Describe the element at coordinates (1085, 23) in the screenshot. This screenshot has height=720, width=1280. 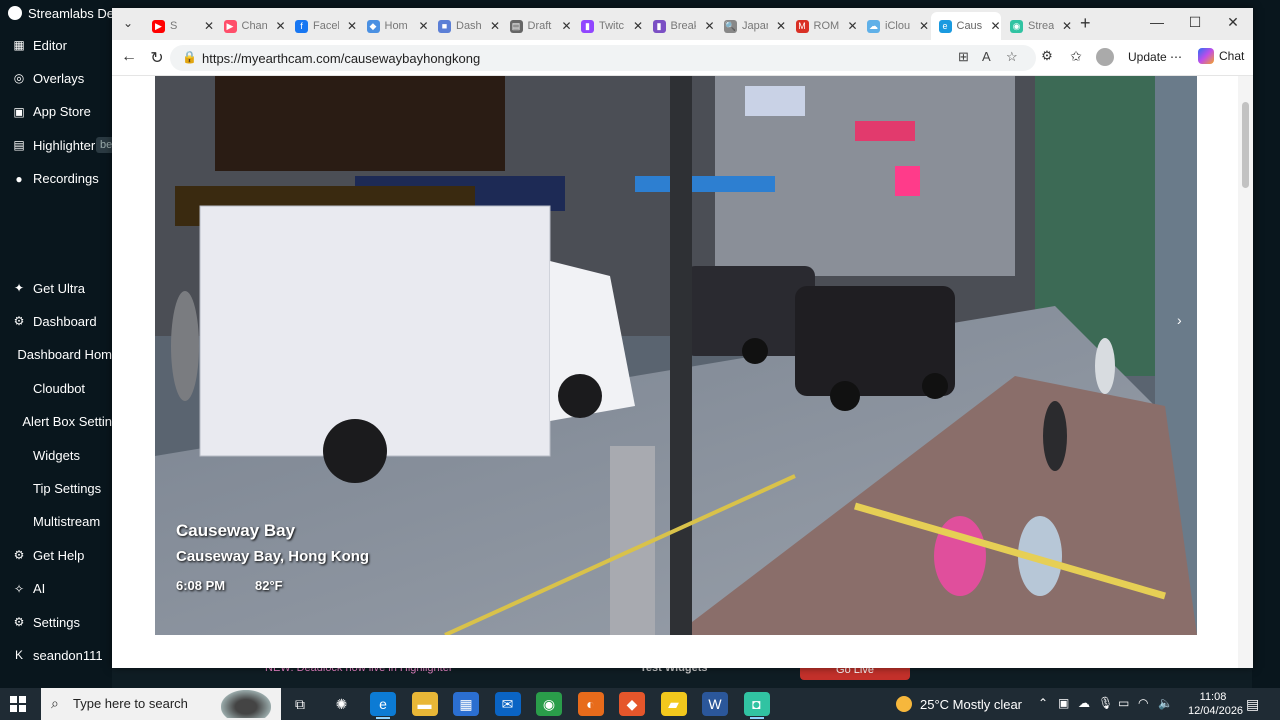
I see `new-tab-button: +` at that location.